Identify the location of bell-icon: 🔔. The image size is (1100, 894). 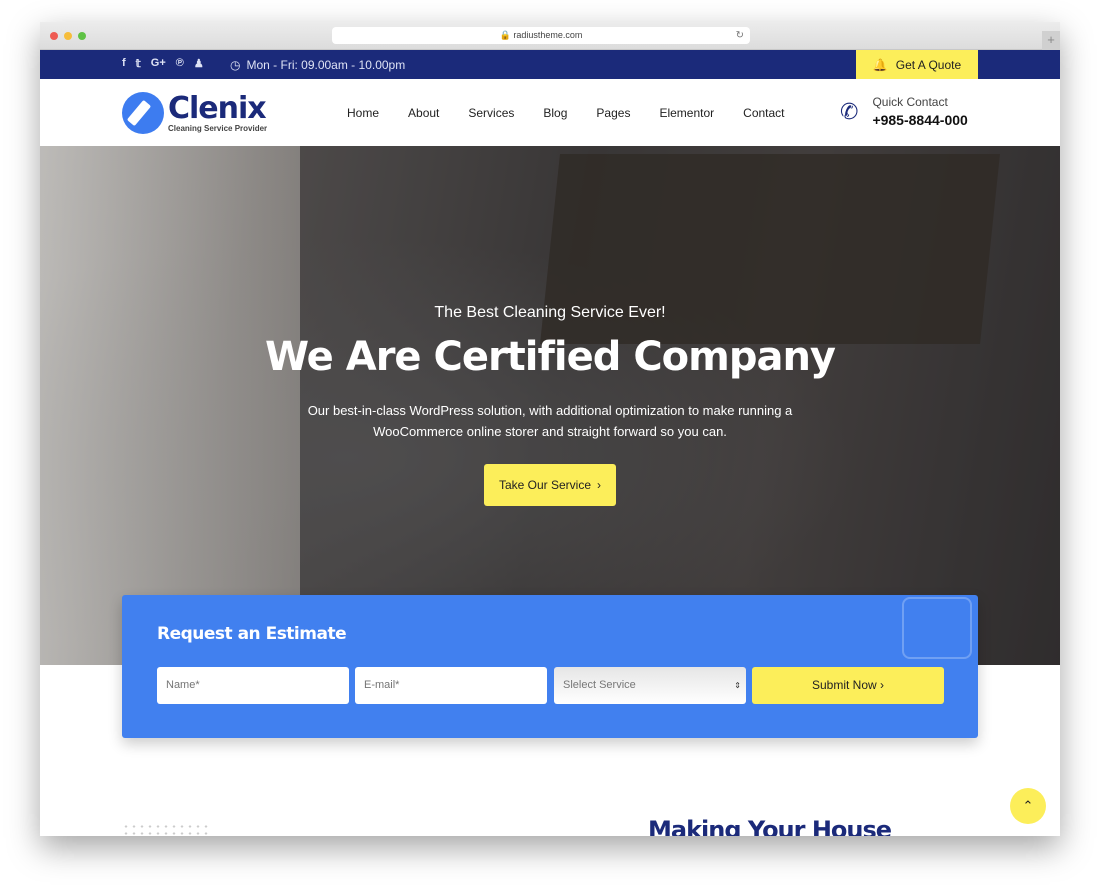
(880, 64).